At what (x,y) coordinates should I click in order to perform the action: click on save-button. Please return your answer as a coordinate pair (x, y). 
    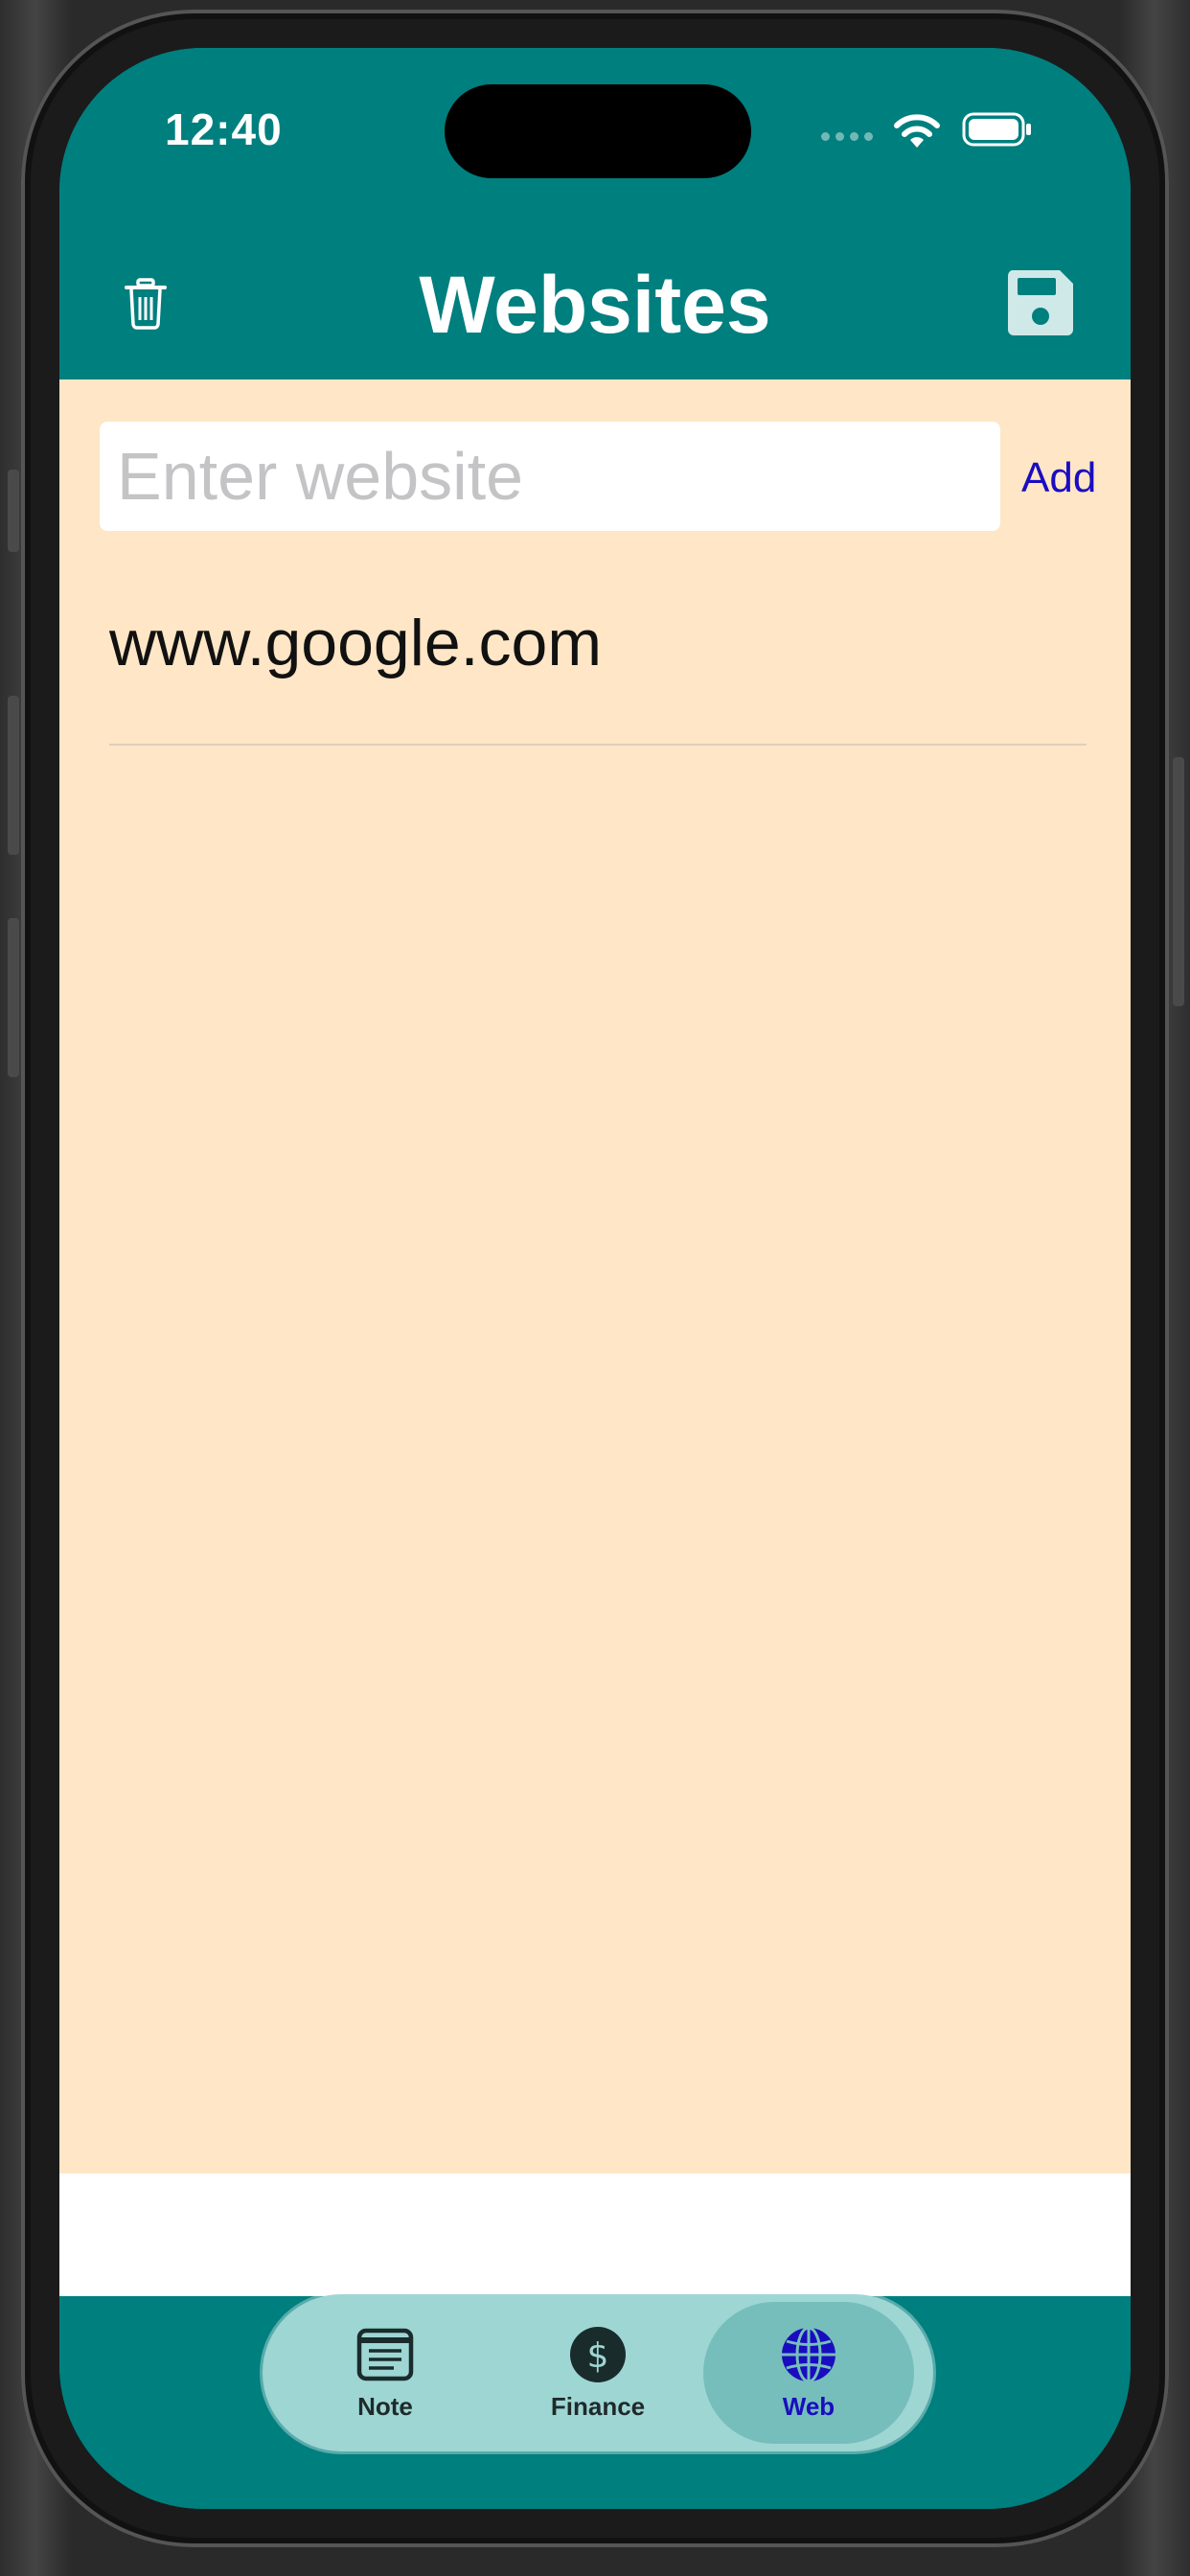
    Looking at the image, I should click on (1040, 302).